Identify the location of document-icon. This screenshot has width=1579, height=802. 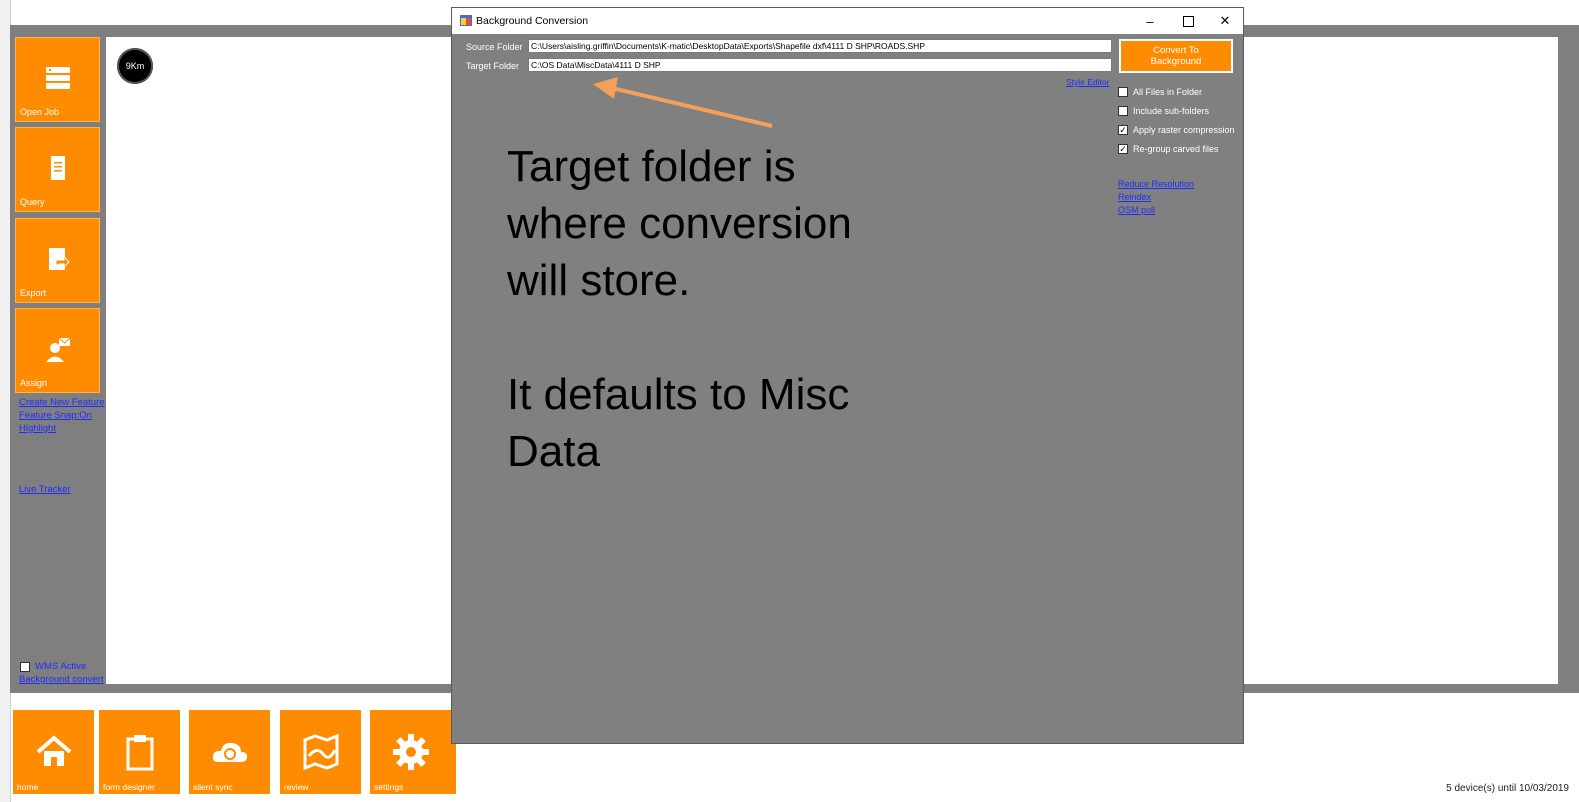
(58, 168).